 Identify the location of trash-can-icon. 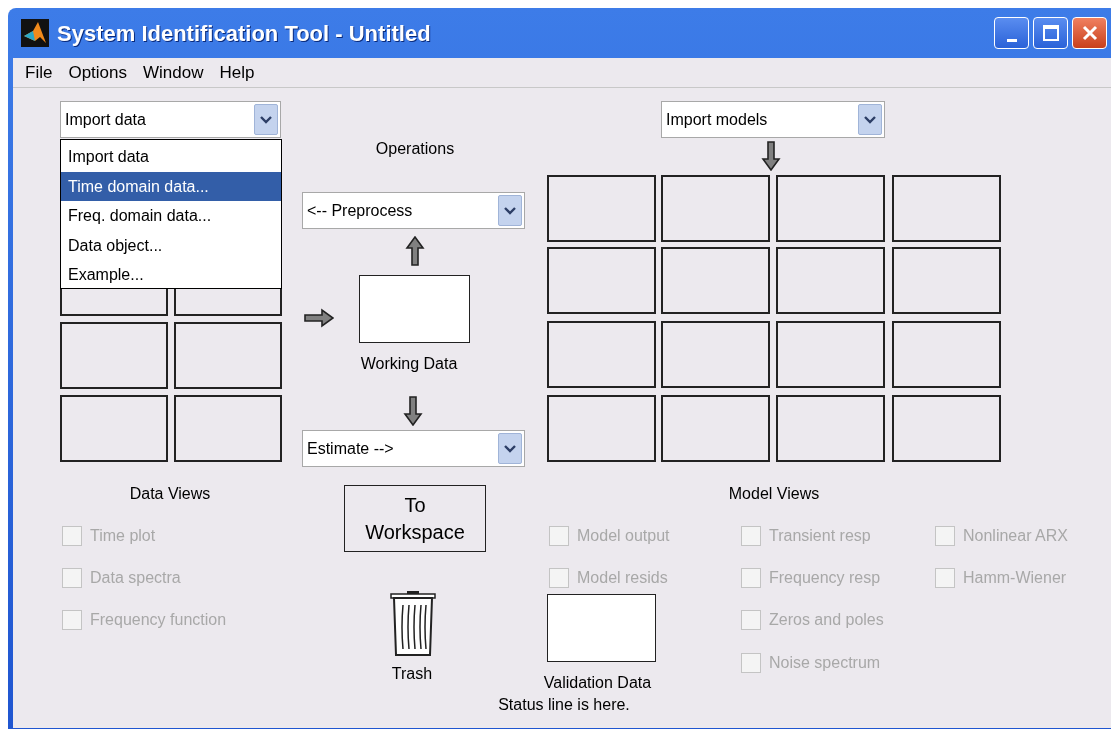
(413, 624).